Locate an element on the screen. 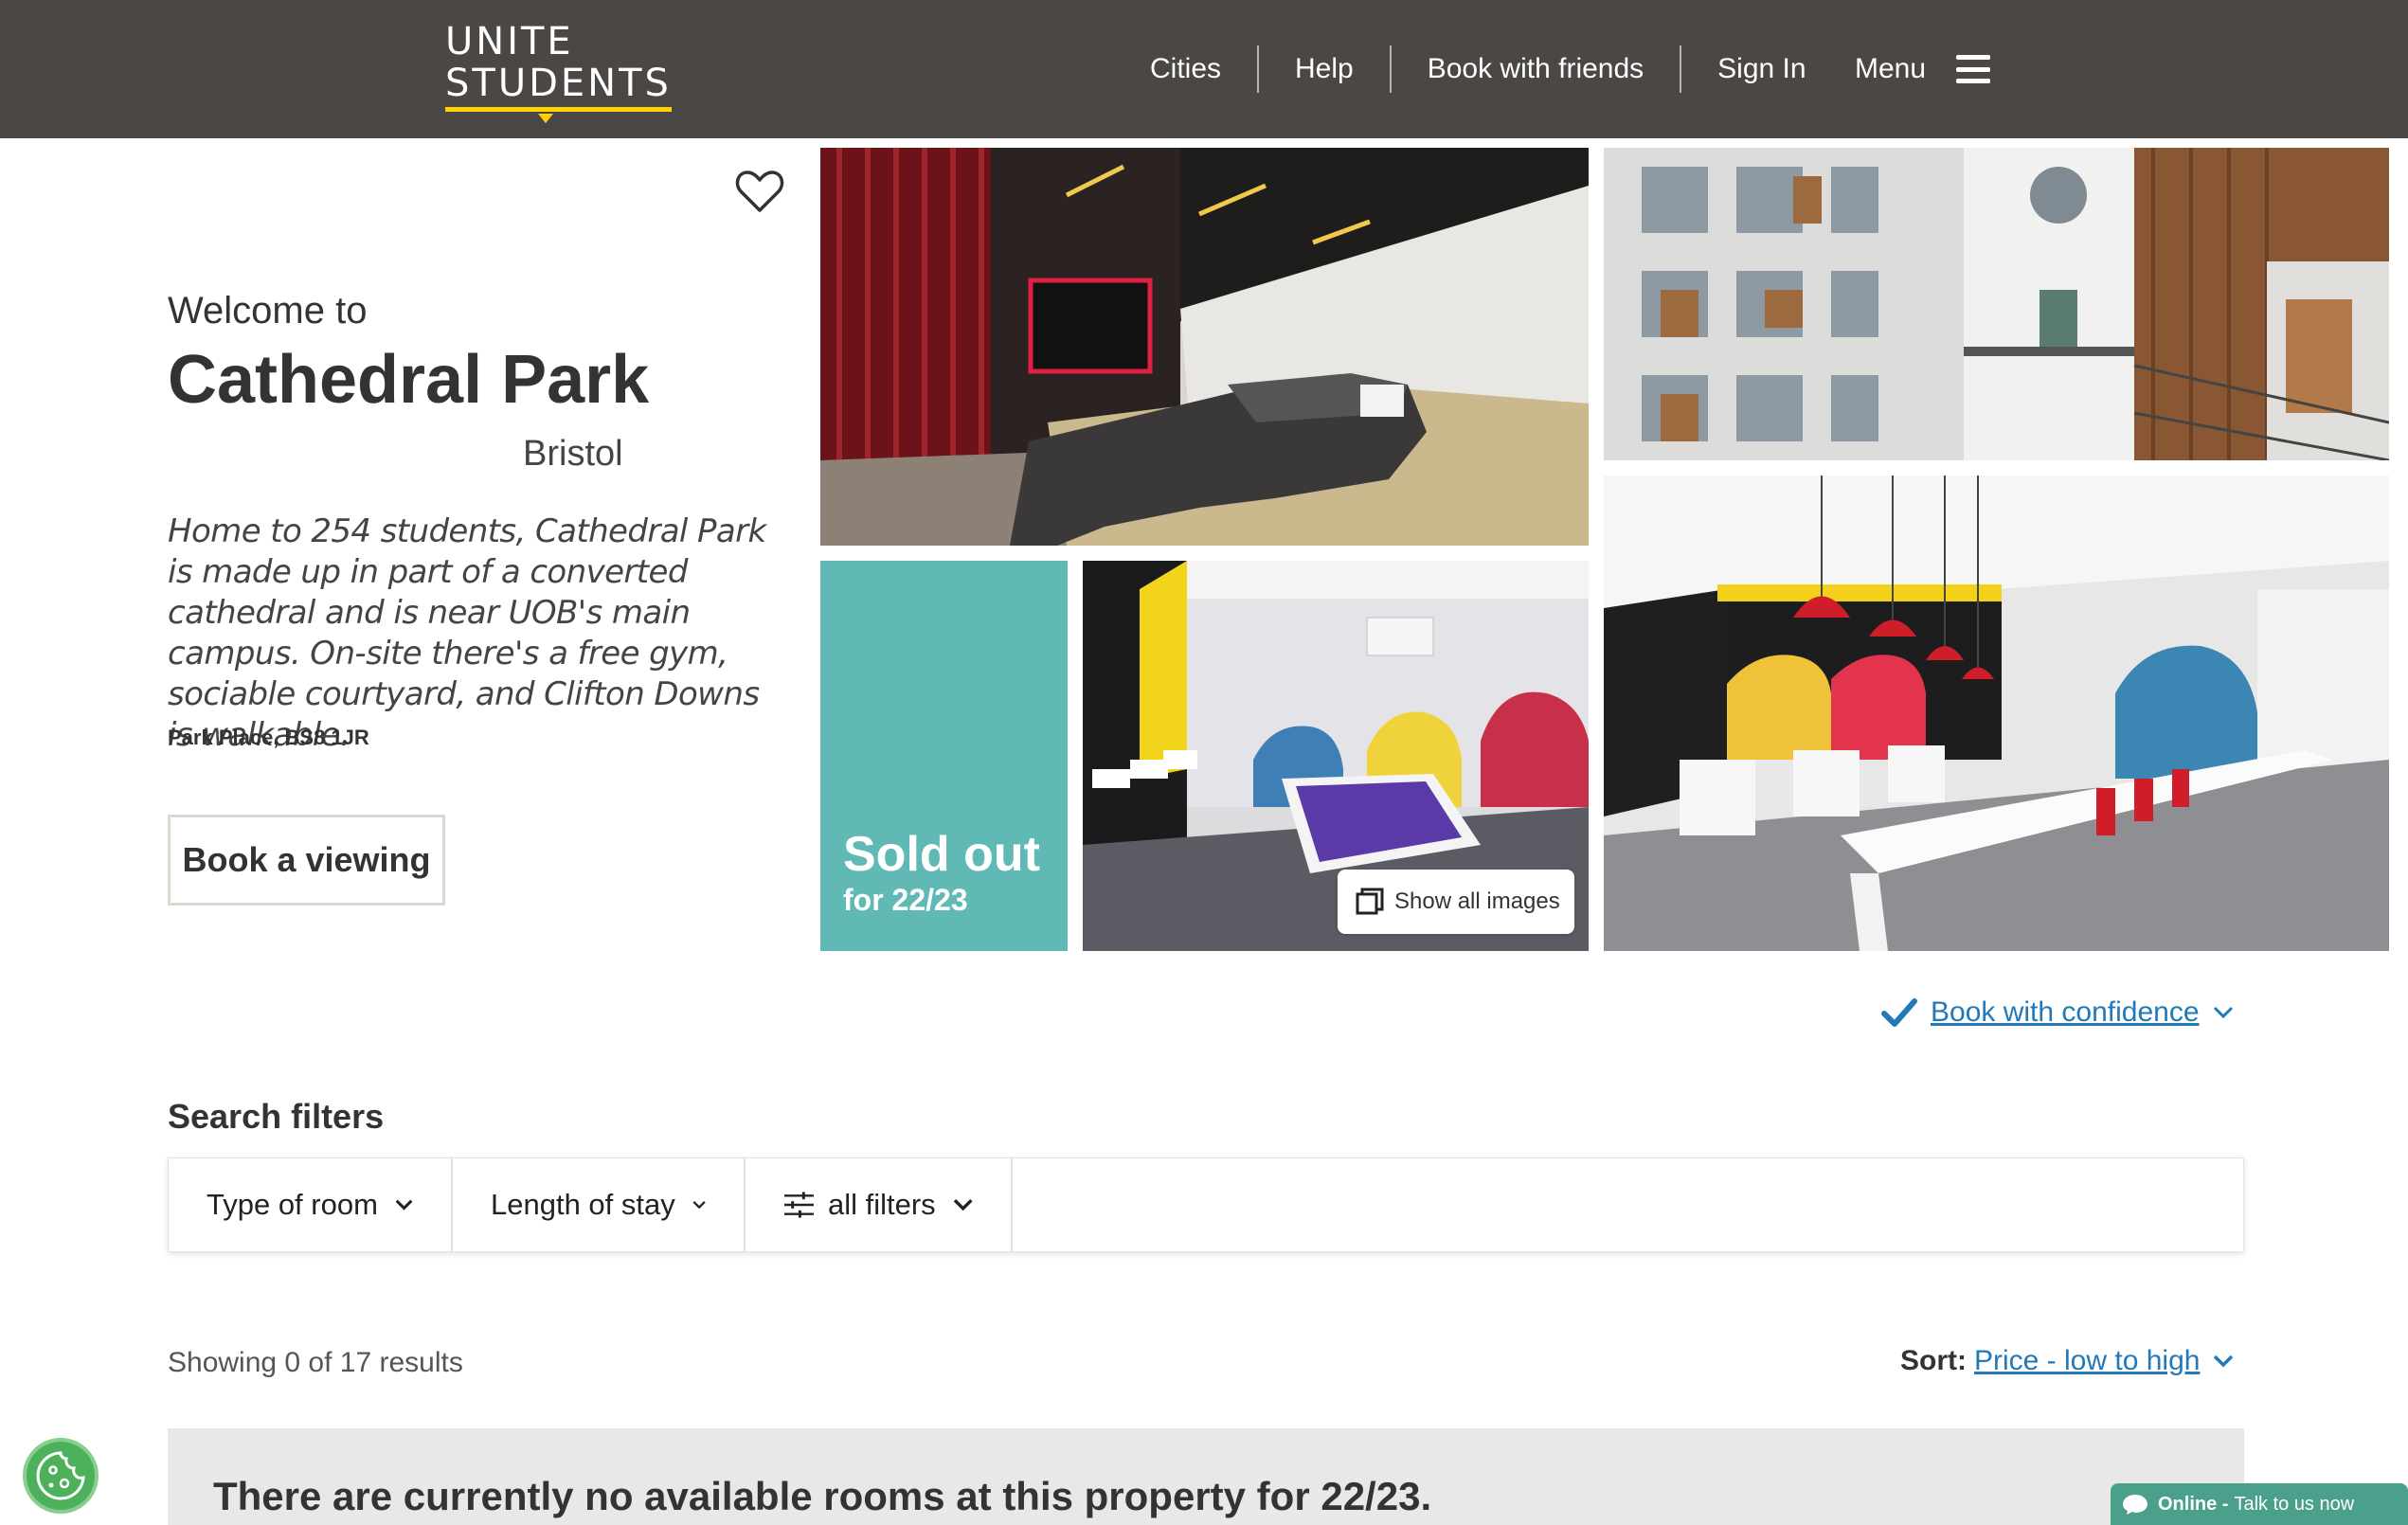 This screenshot has height=1525, width=2408. nav-cities: Cities is located at coordinates (1186, 69).